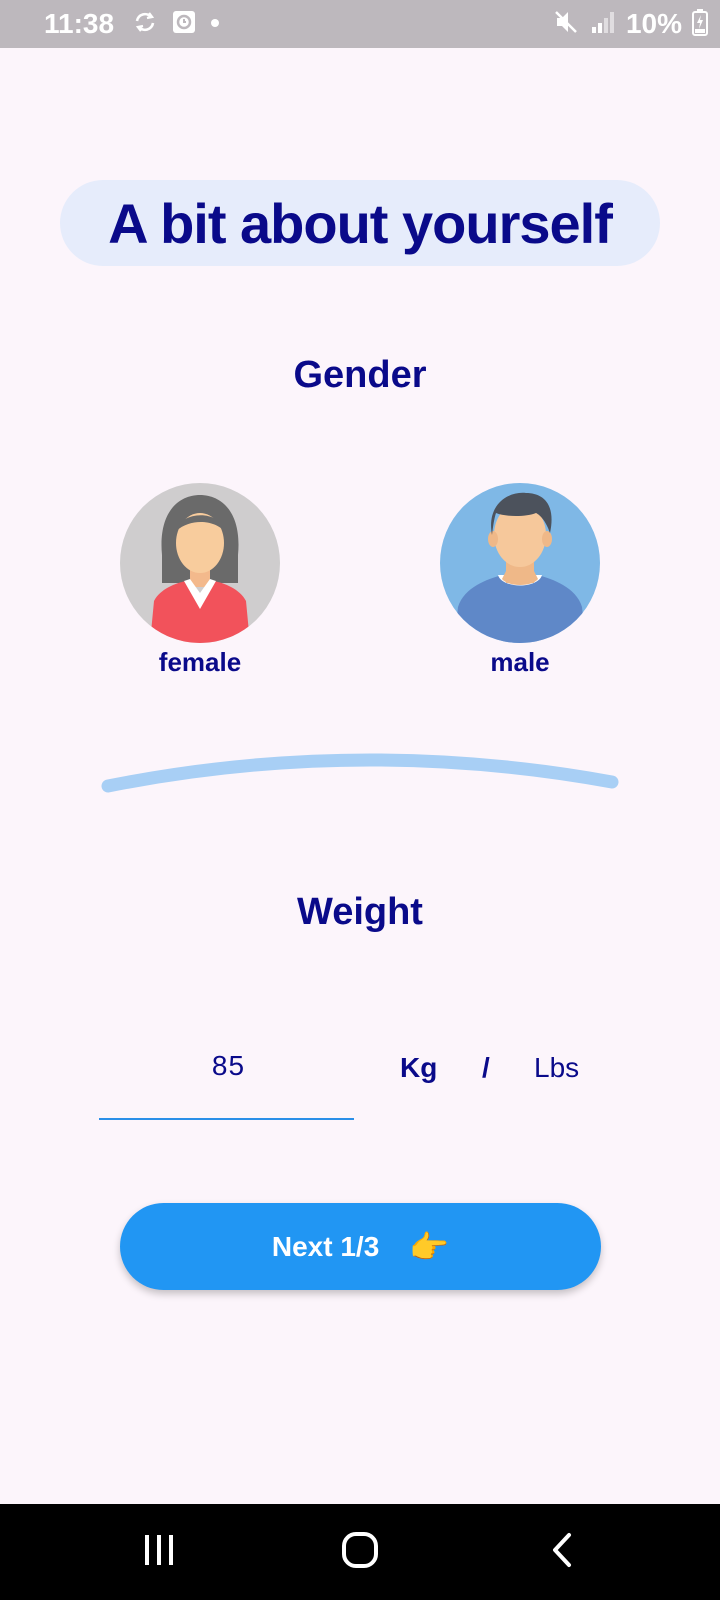 Image resolution: width=720 pixels, height=1600 pixels. I want to click on recents-button, so click(159, 1552).